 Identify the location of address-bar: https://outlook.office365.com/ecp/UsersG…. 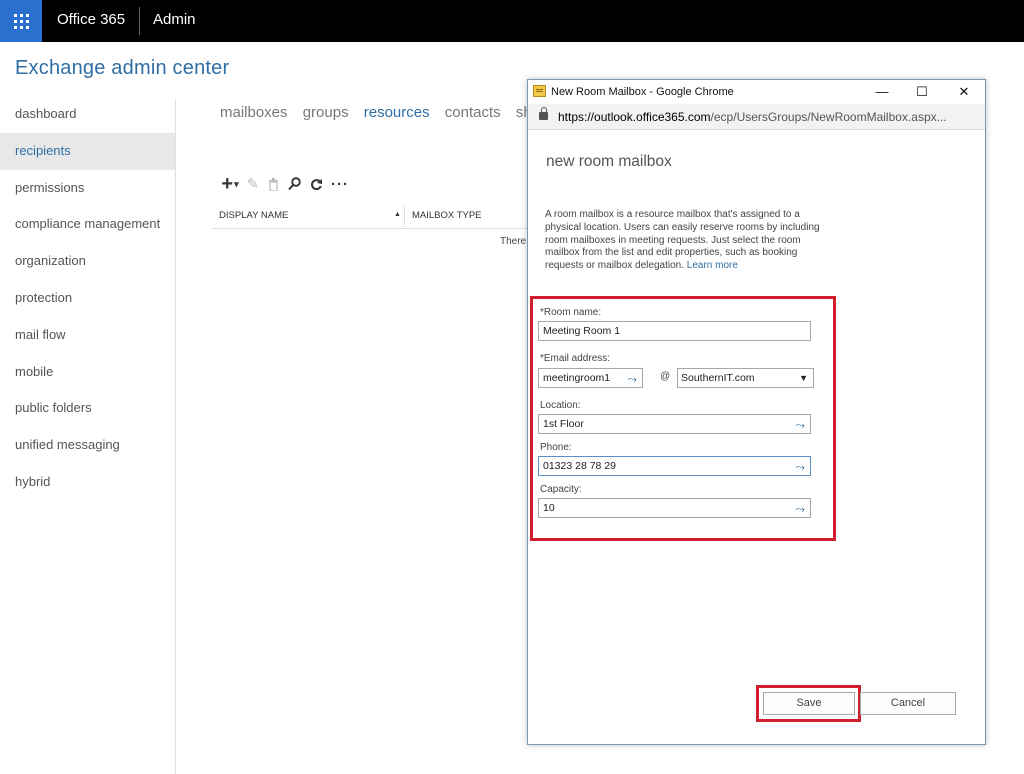
(756, 117).